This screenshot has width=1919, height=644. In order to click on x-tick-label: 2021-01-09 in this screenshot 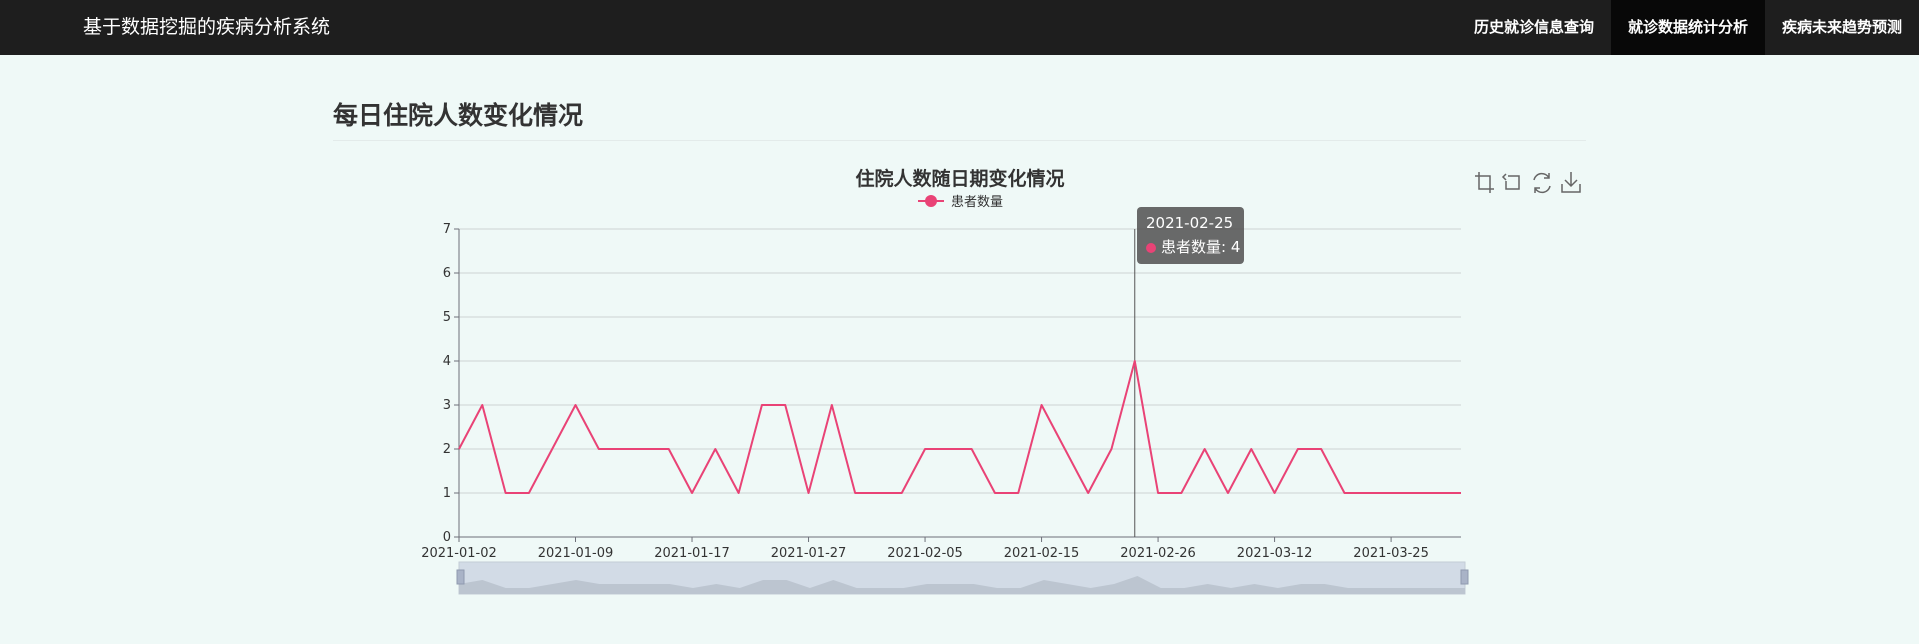, I will do `click(576, 553)`.